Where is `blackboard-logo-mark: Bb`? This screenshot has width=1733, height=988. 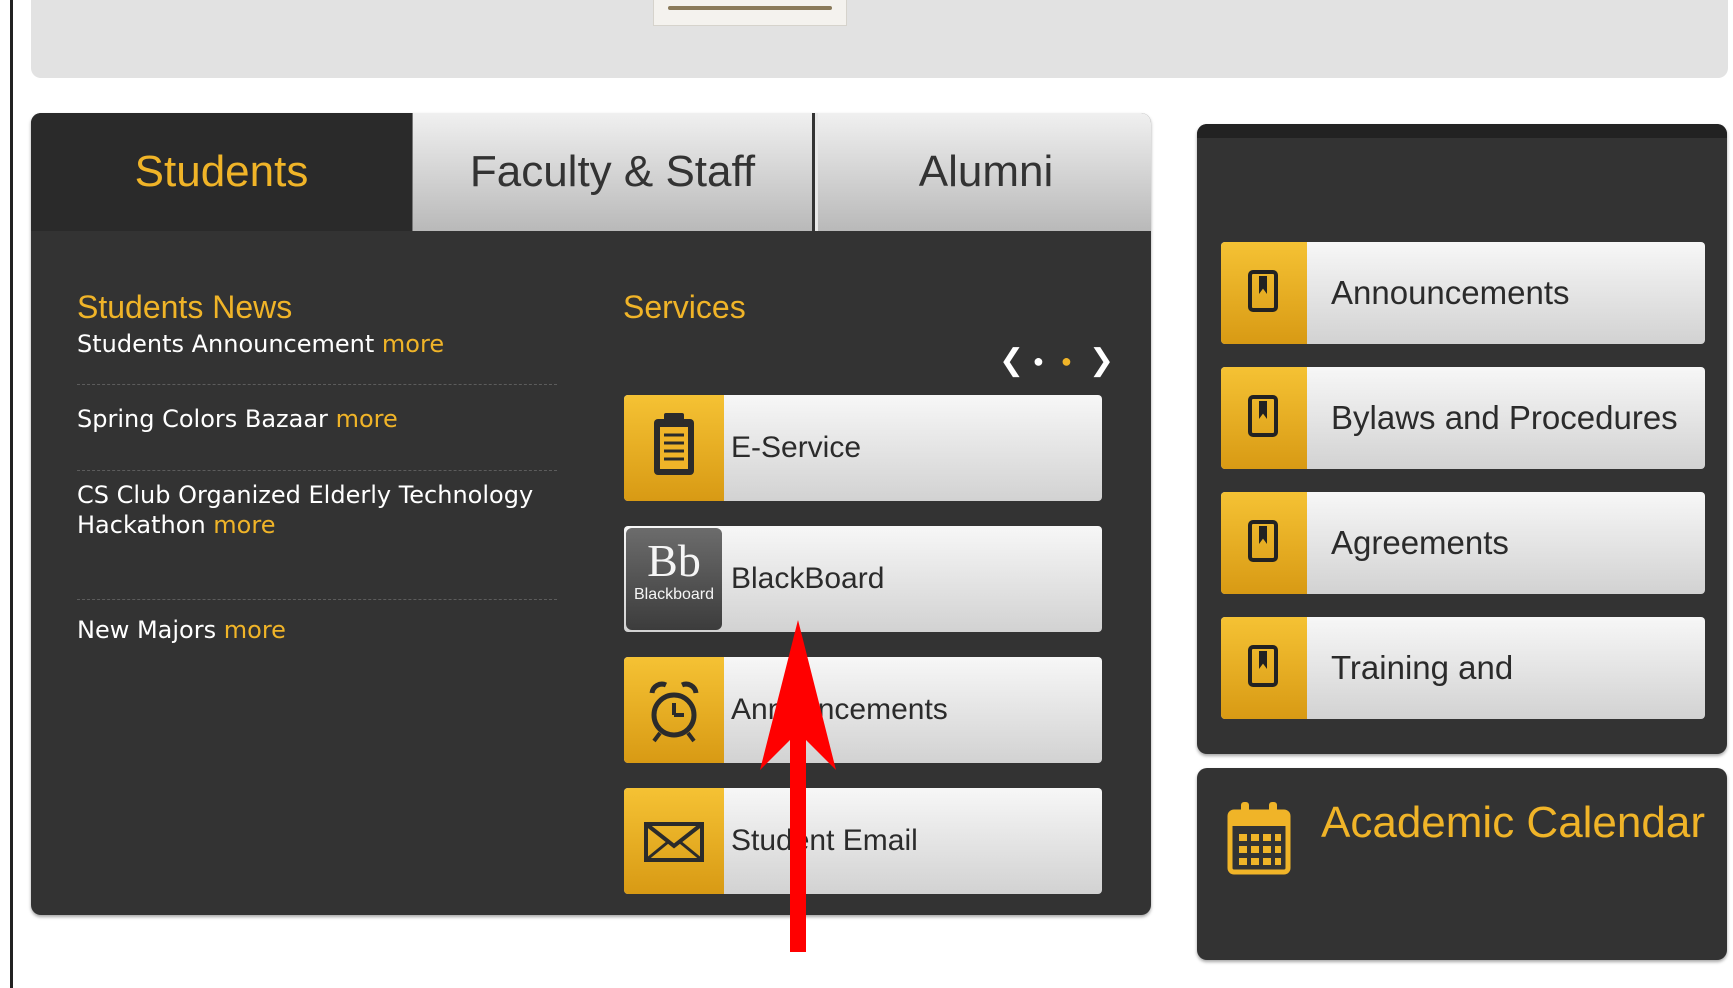
blackboard-logo-mark: Bb is located at coordinates (674, 560).